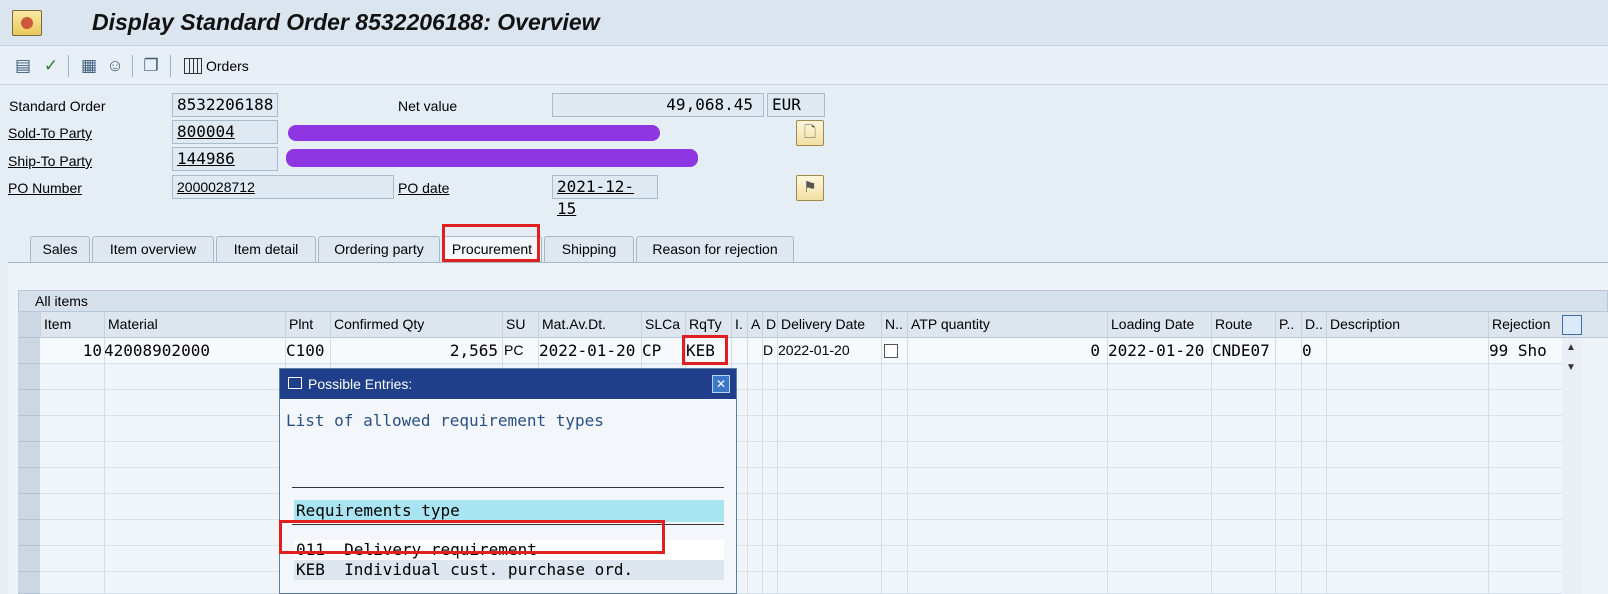  I want to click on po-date-field: 2021-12-15, so click(605, 196).